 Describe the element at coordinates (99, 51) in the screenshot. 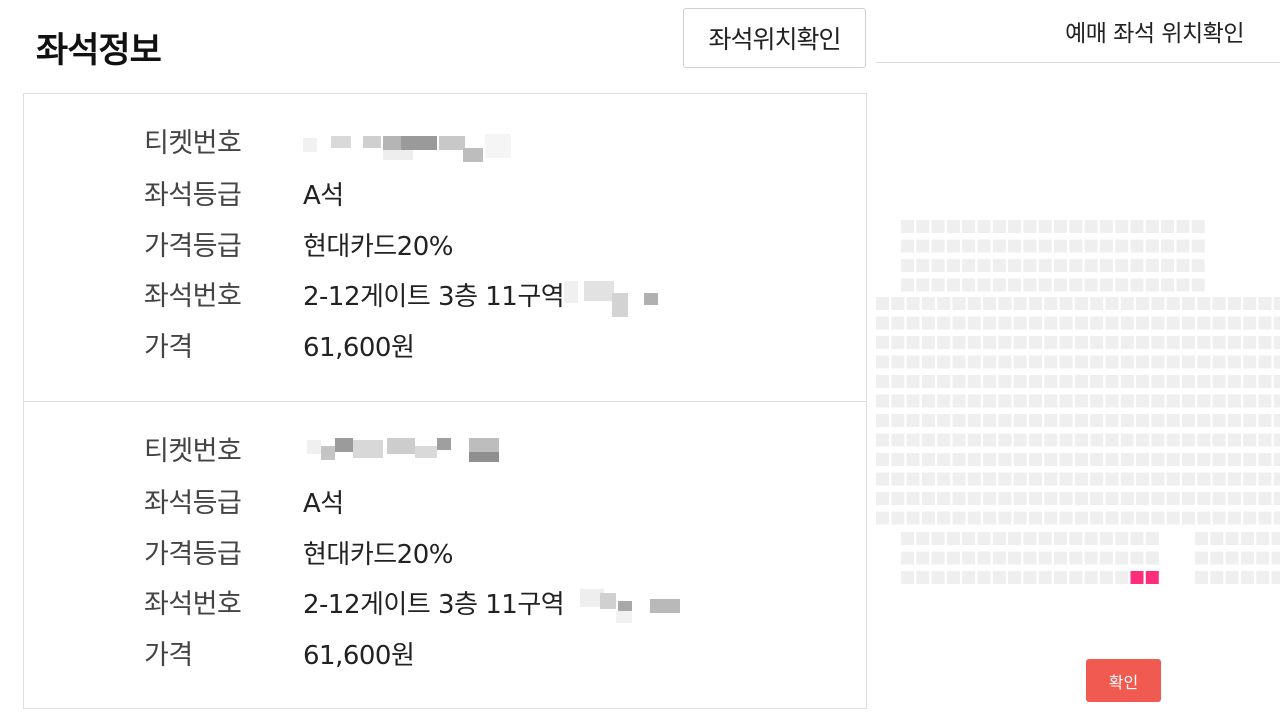

I see `page-title: 좌석정보` at that location.